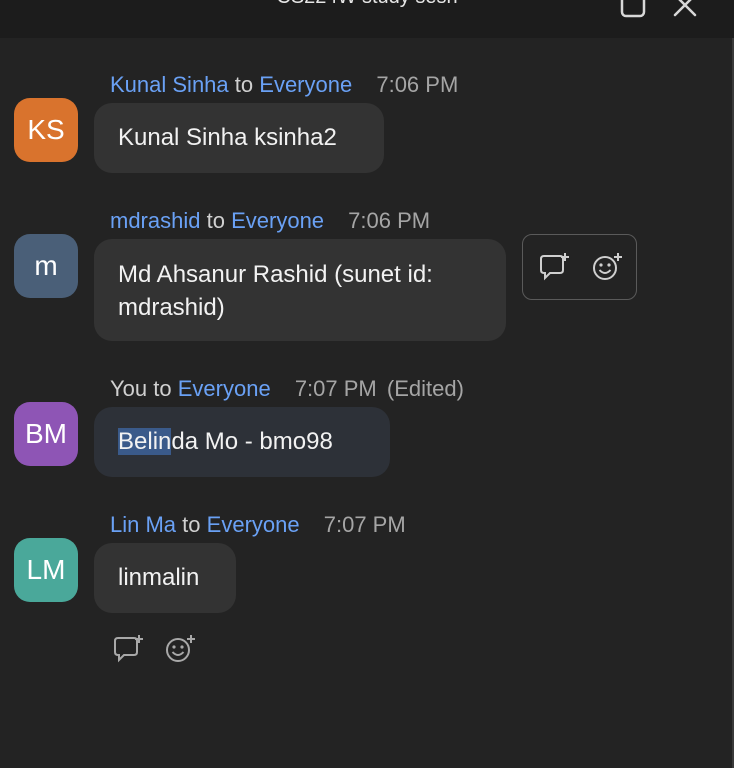  Describe the element at coordinates (633, 12) in the screenshot. I see `pop-out-icon` at that location.